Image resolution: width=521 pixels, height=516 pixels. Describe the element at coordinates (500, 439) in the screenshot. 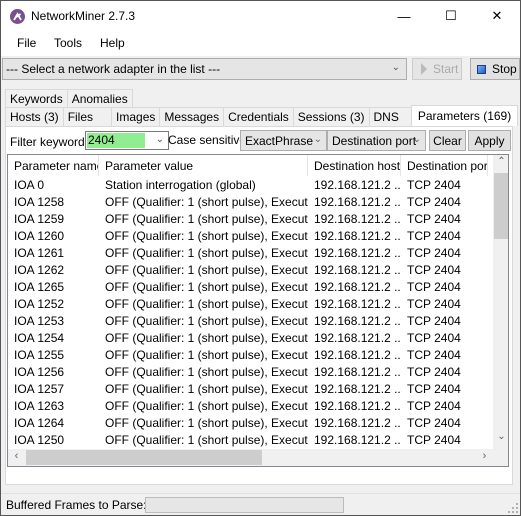

I see `scroll-down-icon: ⌄` at that location.